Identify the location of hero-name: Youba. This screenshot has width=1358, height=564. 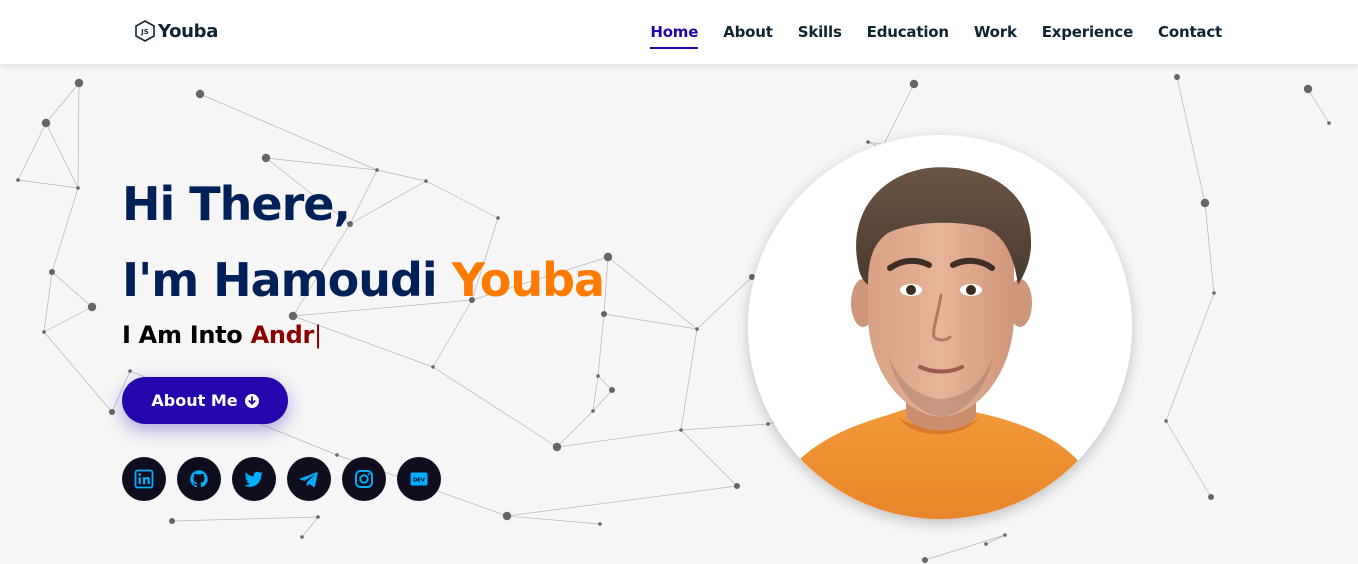
(528, 280).